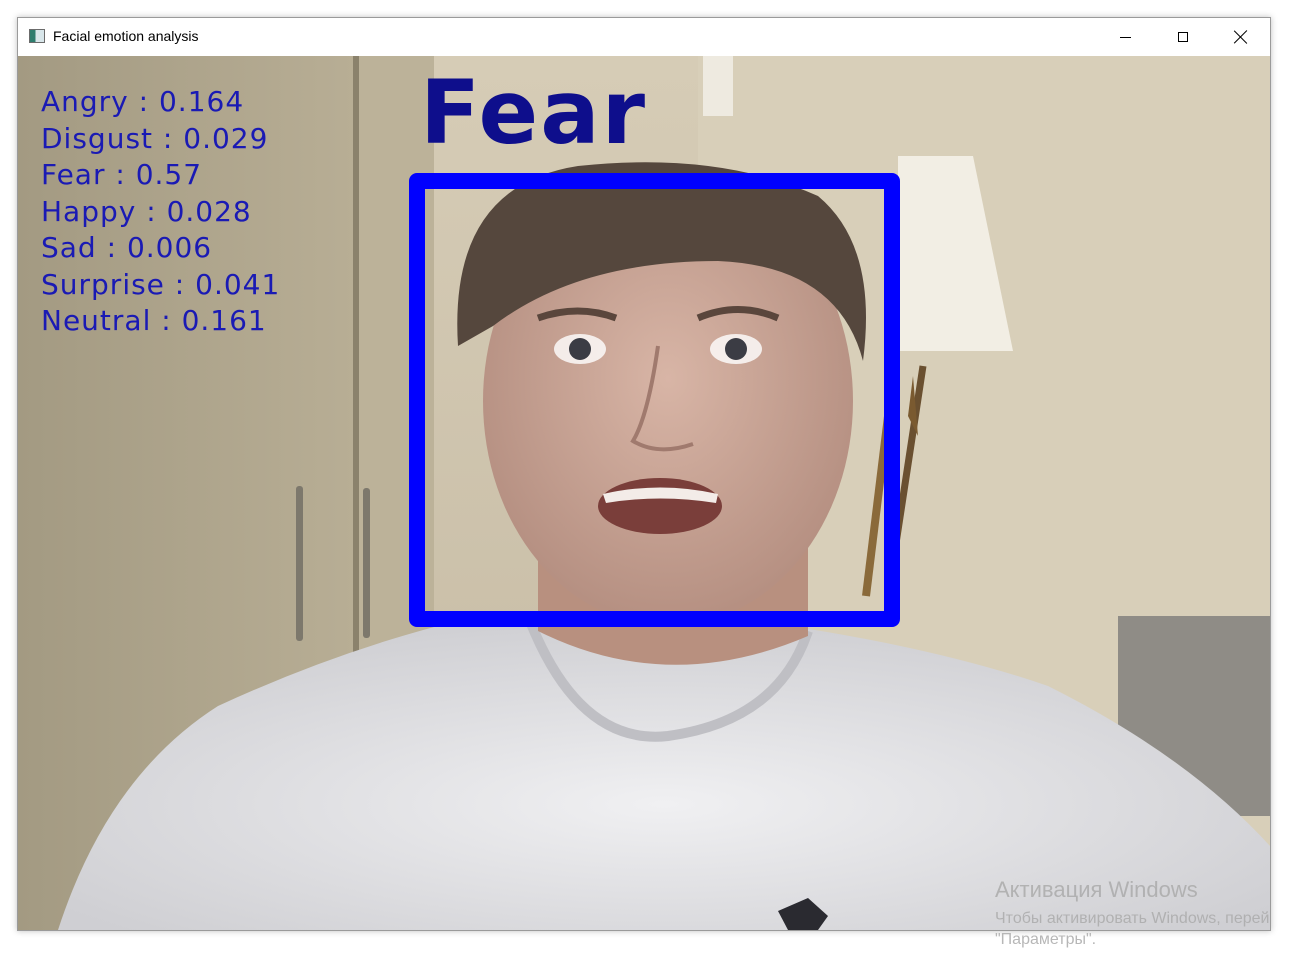 The width and height of the screenshot is (1304, 956). Describe the element at coordinates (718, 86) in the screenshot. I see `window-frame` at that location.